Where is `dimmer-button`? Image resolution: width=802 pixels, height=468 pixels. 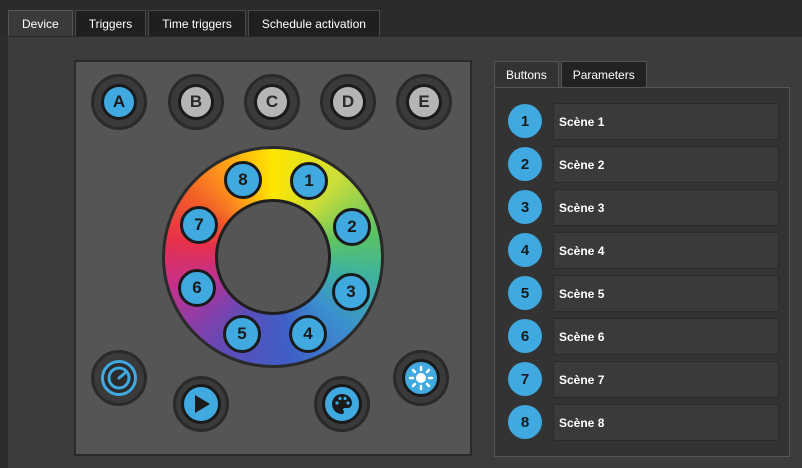
dimmer-button is located at coordinates (119, 378).